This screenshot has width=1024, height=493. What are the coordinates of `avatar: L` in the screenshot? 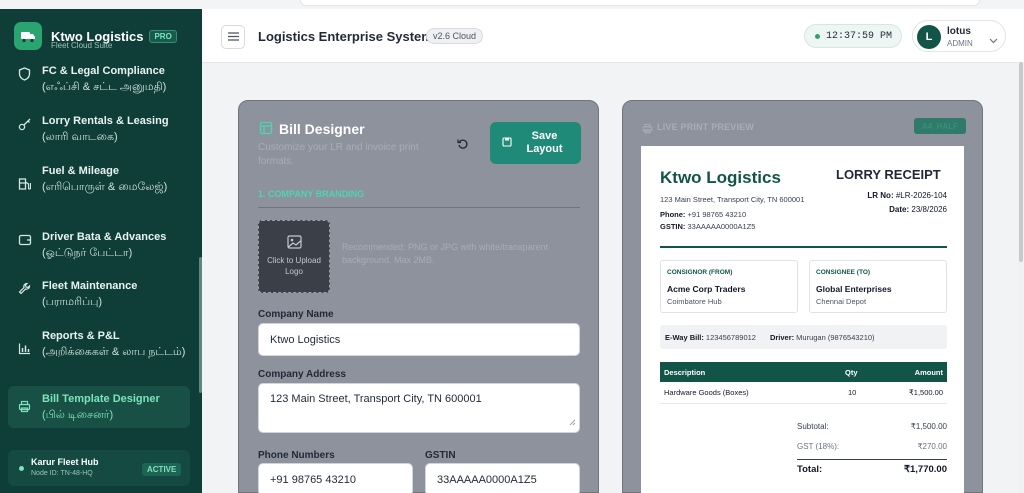 It's located at (929, 37).